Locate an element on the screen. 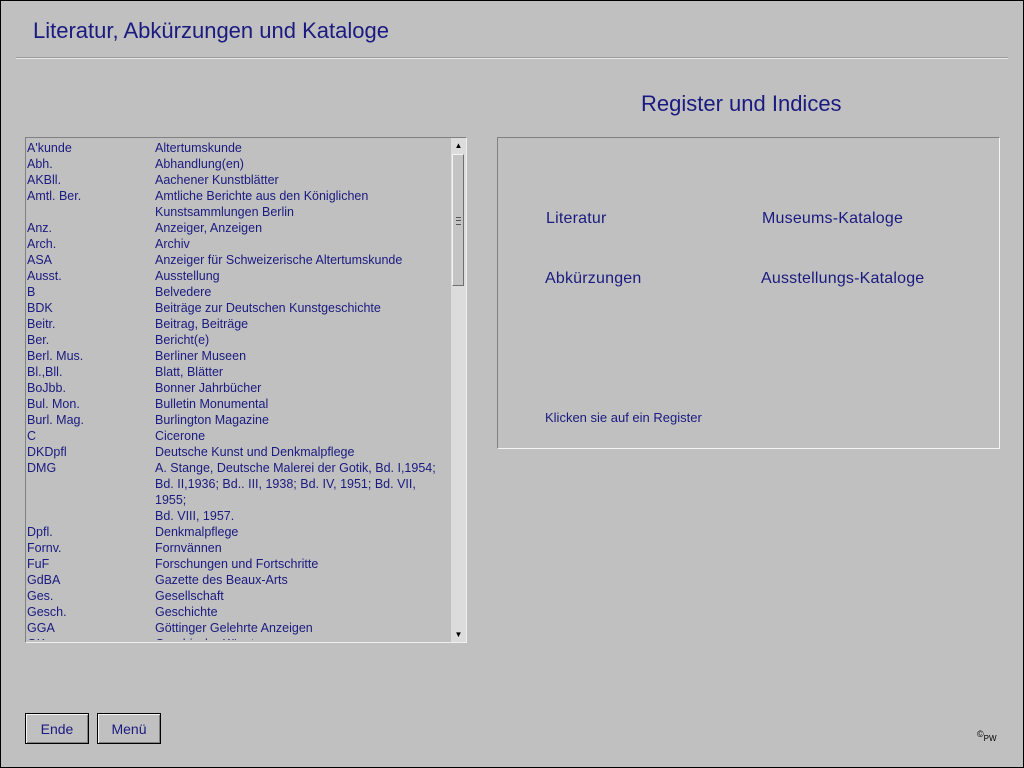 This screenshot has height=768, width=1024. list-item: Anz. Anzeiger, Anzeigen is located at coordinates (238, 228).